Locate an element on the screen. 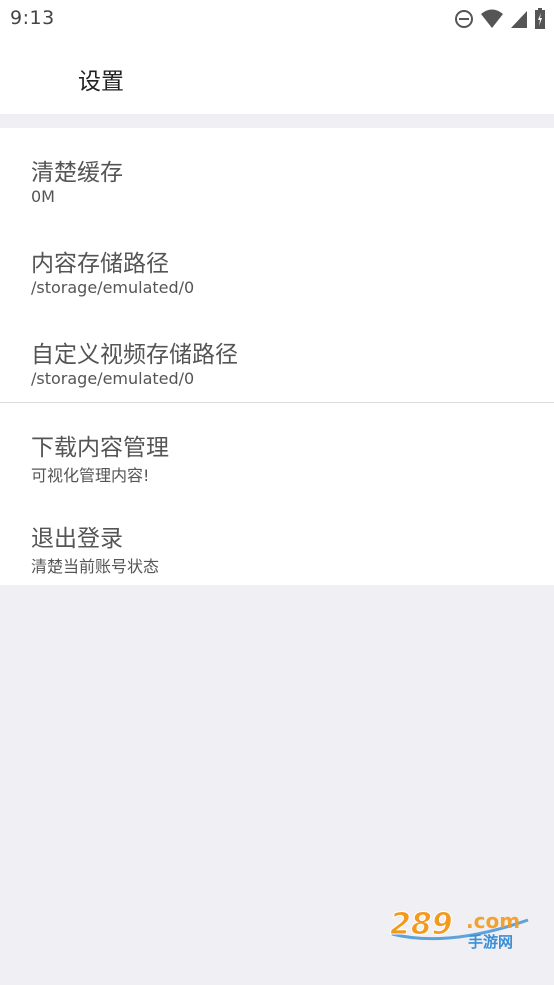 This screenshot has height=985, width=554. download-management-item: 下载内容管理 可视化管理内容! is located at coordinates (277, 448).